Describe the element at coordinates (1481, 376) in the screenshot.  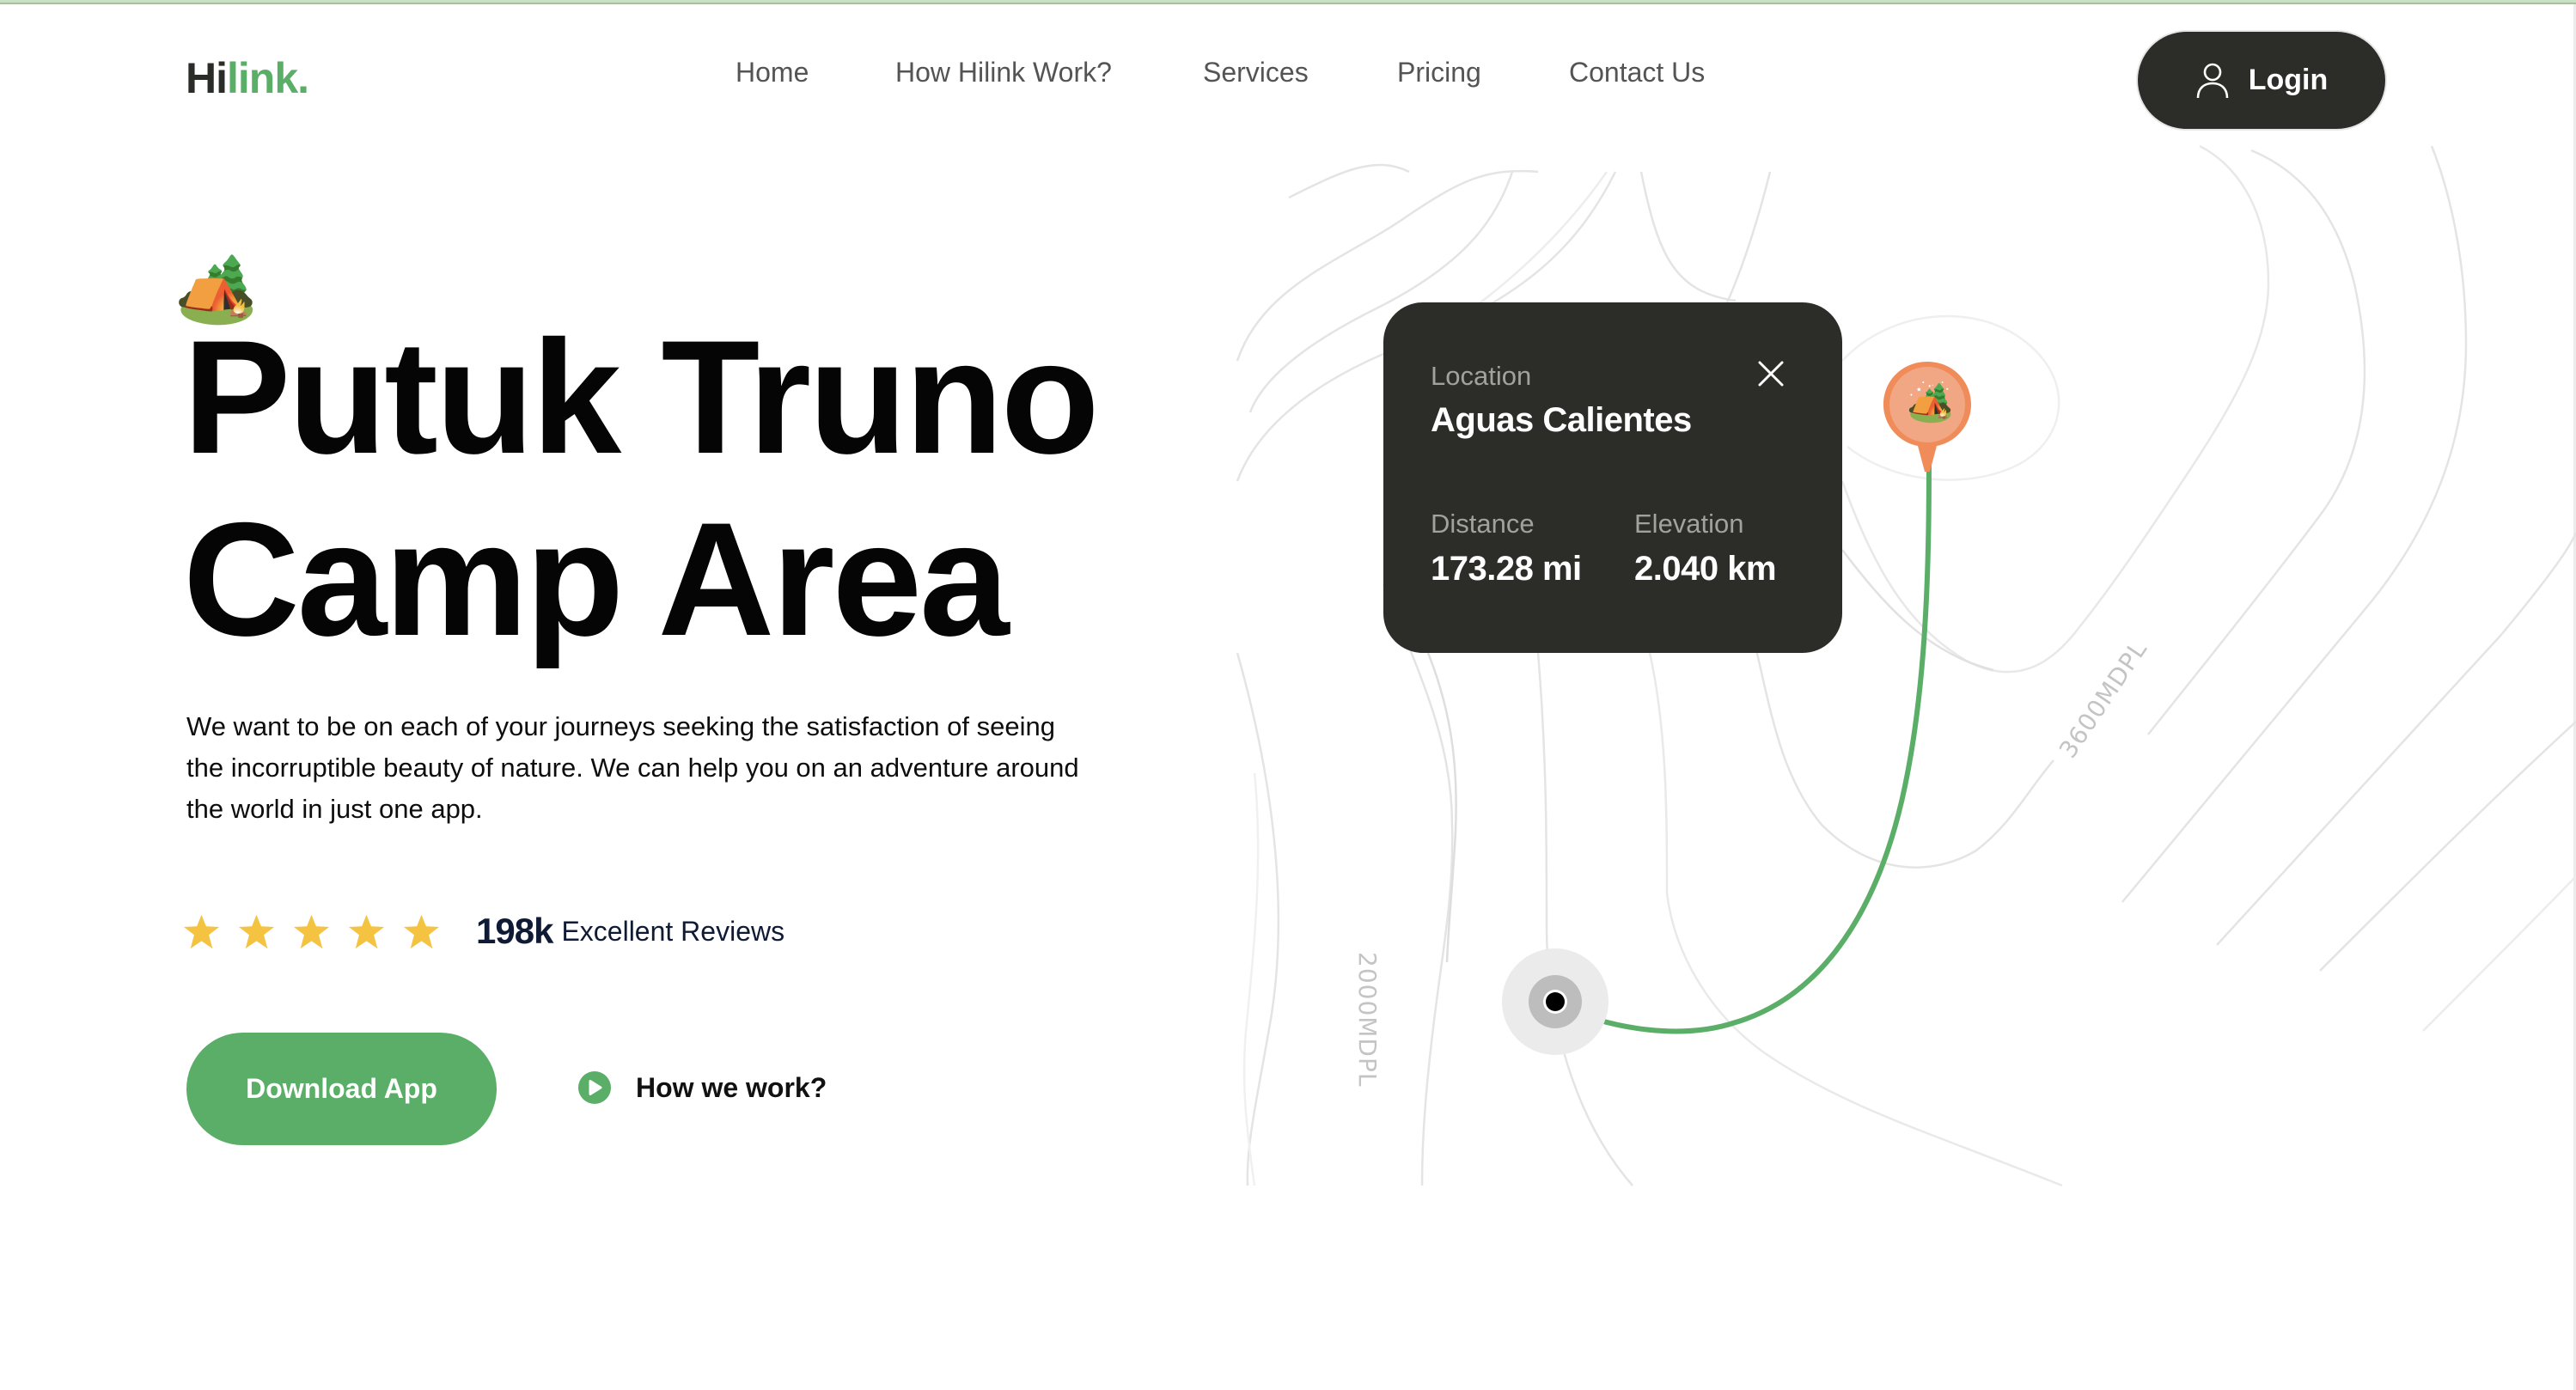
I see `location-label: Location` at that location.